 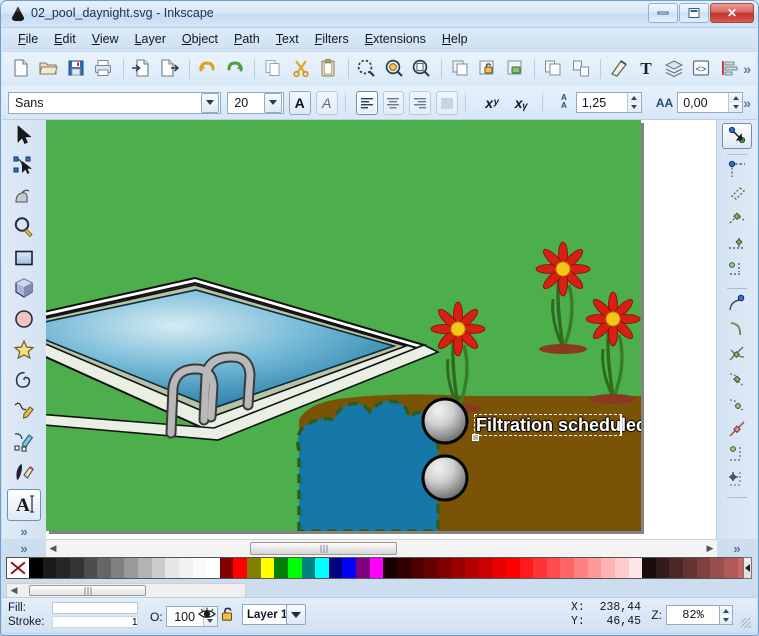 I want to click on group-button, so click(x=552, y=69).